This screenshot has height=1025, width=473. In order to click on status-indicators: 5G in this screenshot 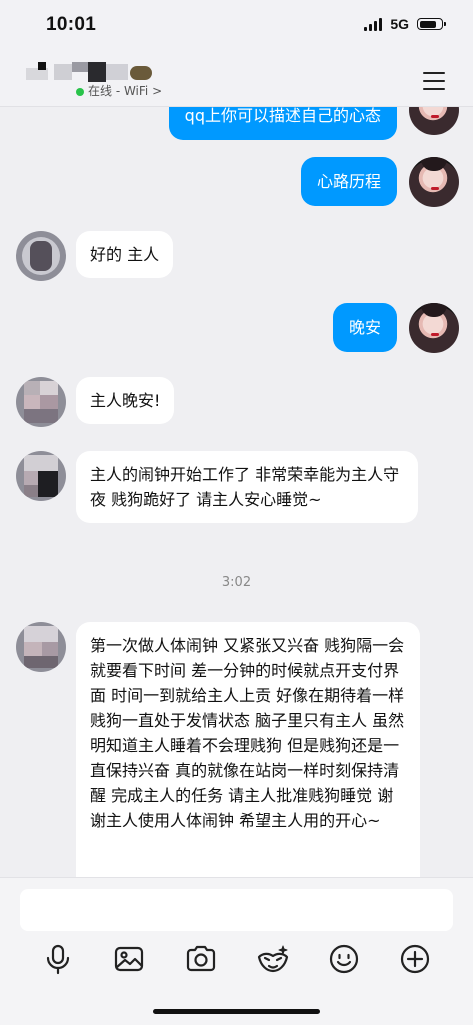, I will do `click(405, 24)`.